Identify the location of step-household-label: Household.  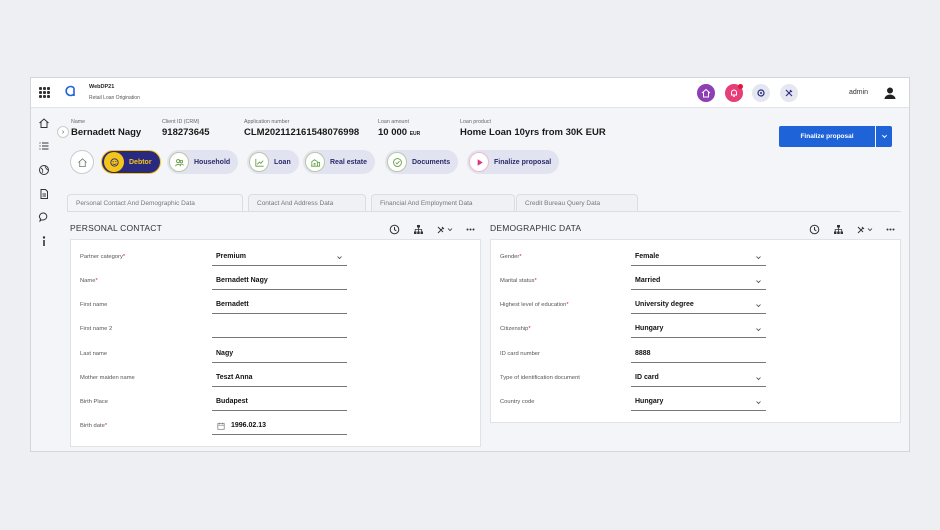
(212, 162).